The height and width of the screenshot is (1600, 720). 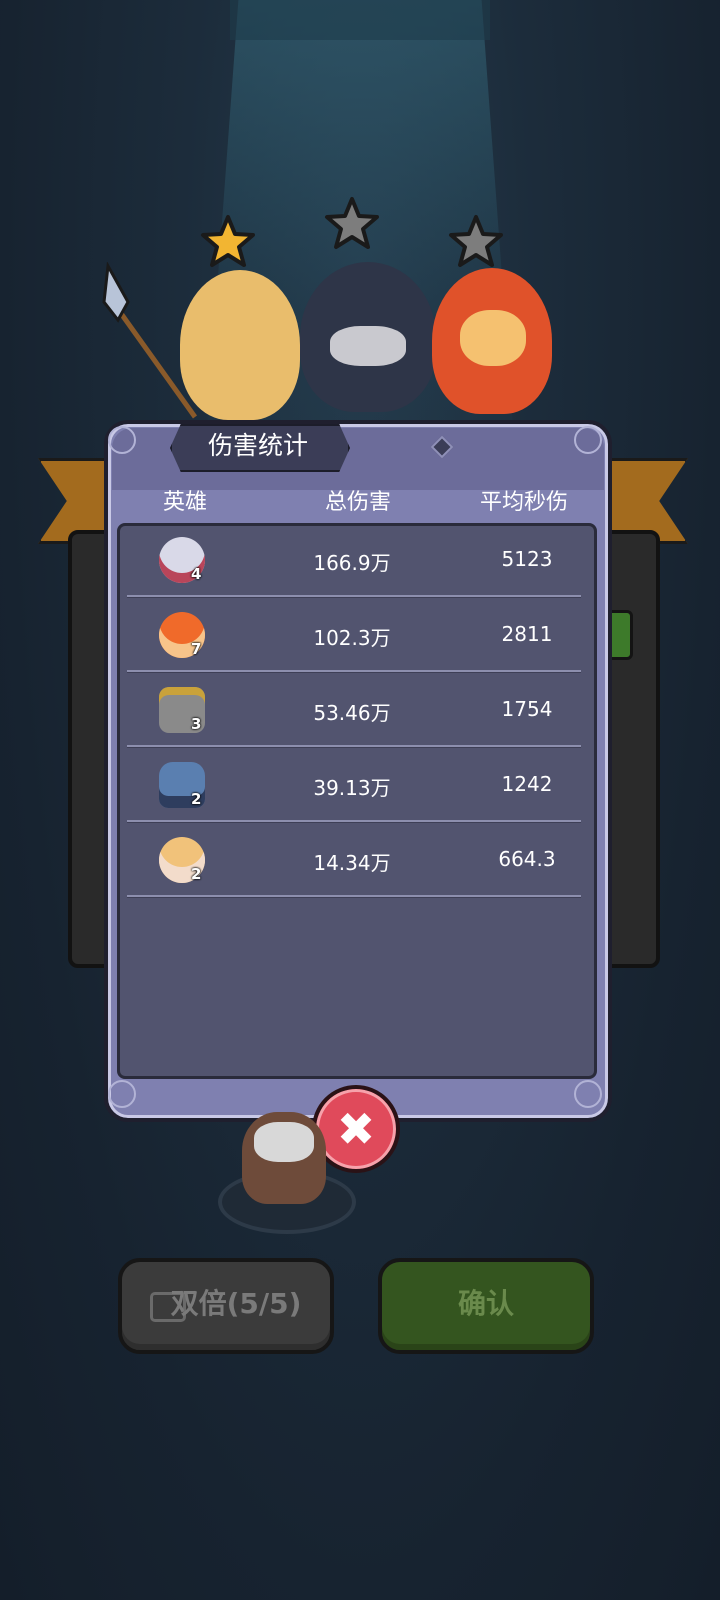 I want to click on spear-icon, so click(x=150, y=340).